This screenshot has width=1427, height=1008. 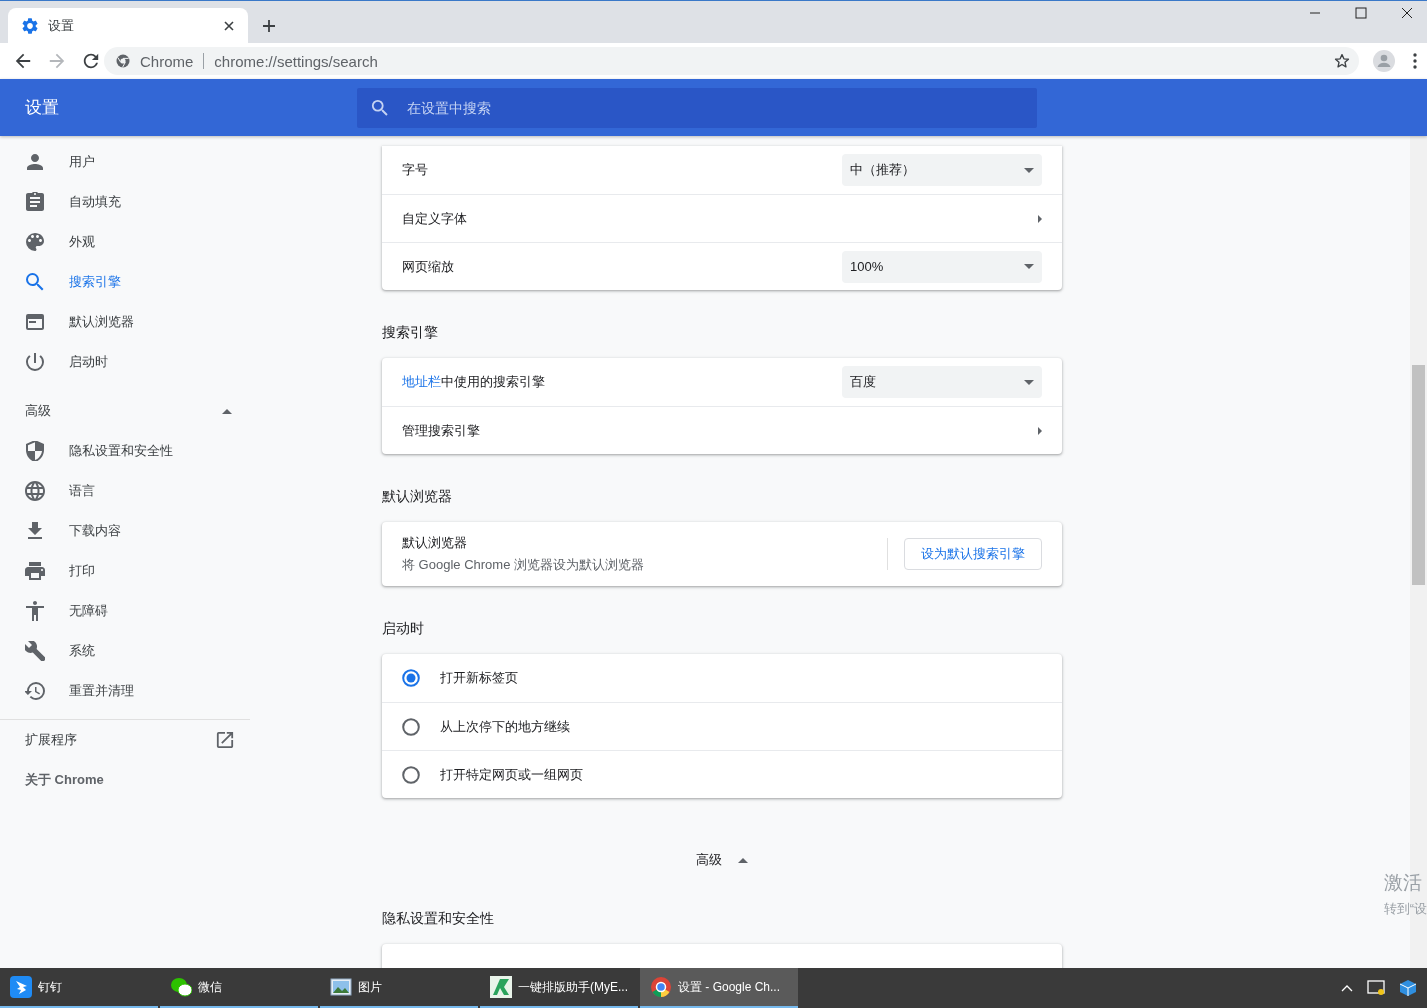 What do you see at coordinates (125, 651) in the screenshot?
I see `nav-item: 系统` at bounding box center [125, 651].